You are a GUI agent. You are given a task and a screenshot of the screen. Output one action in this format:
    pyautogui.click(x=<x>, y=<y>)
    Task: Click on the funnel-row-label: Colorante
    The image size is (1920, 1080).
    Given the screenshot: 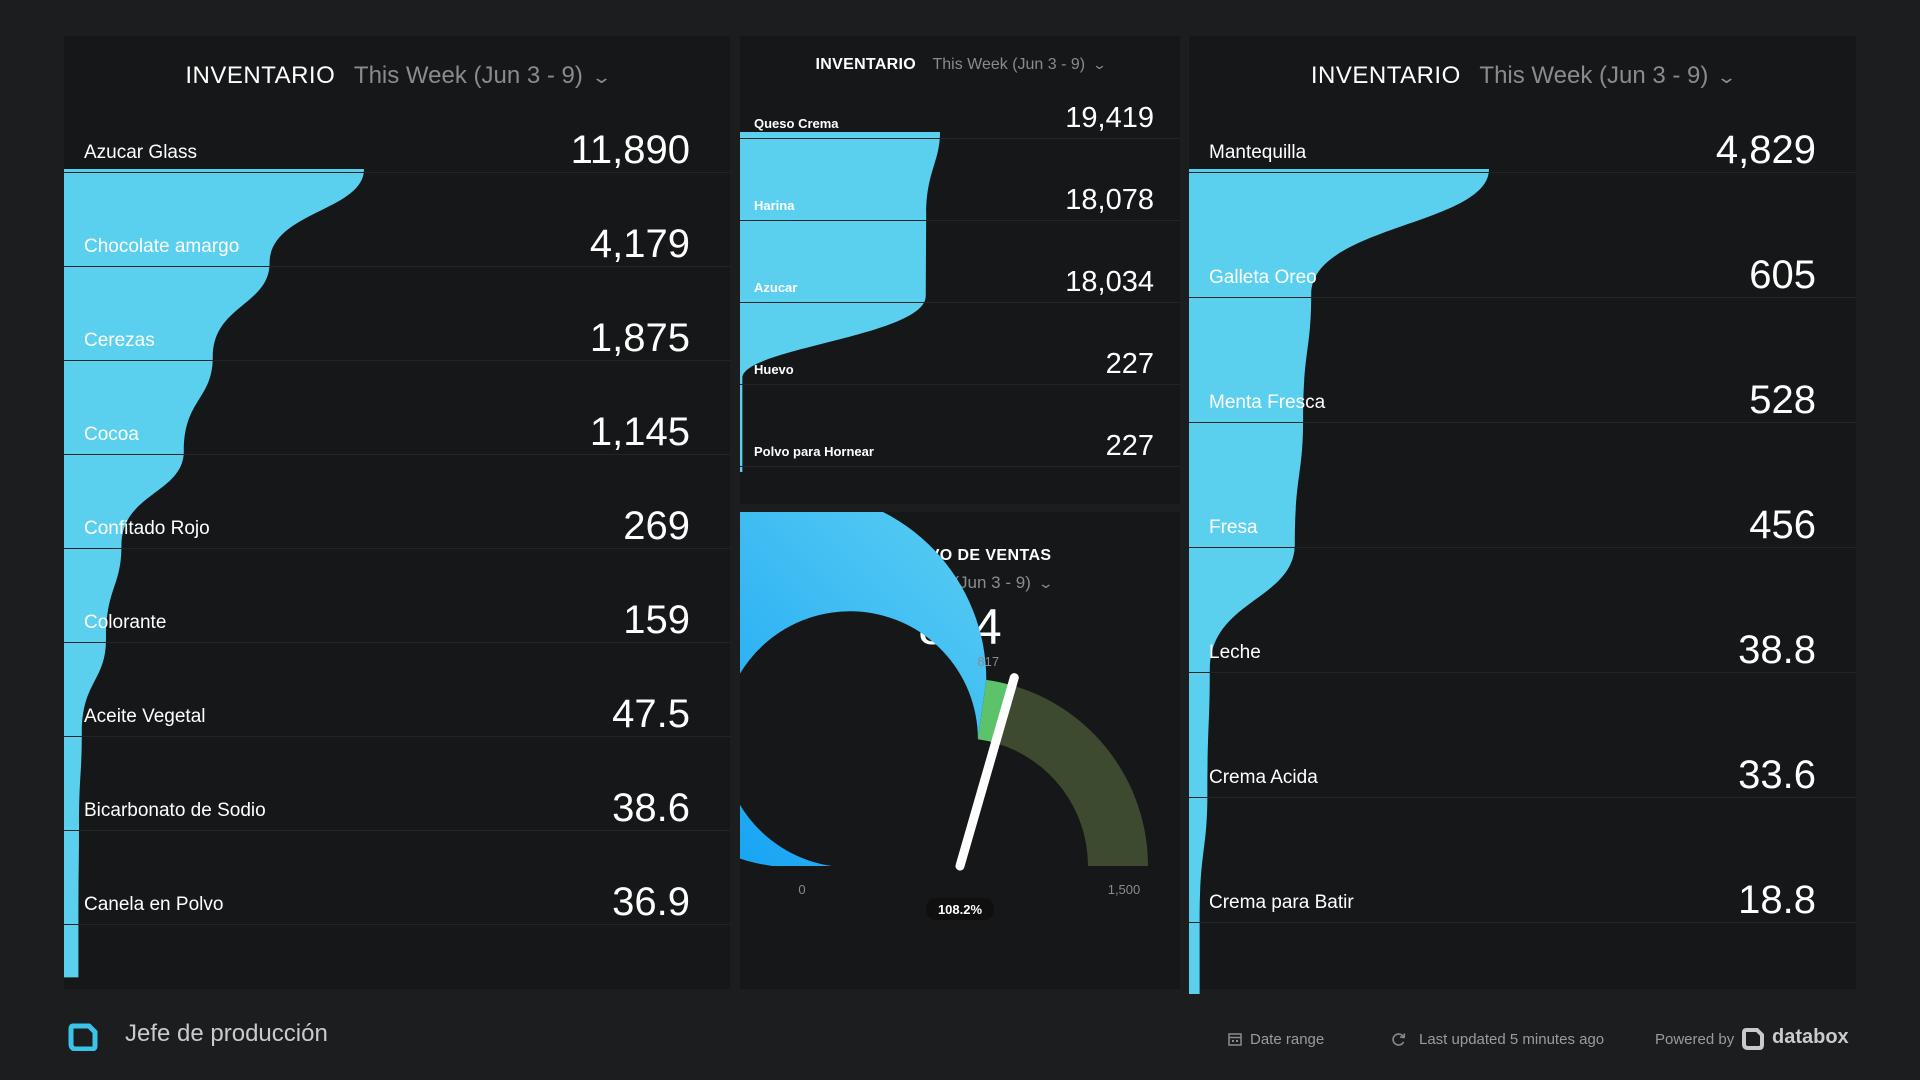 What is the action you would take?
    pyautogui.click(x=125, y=622)
    